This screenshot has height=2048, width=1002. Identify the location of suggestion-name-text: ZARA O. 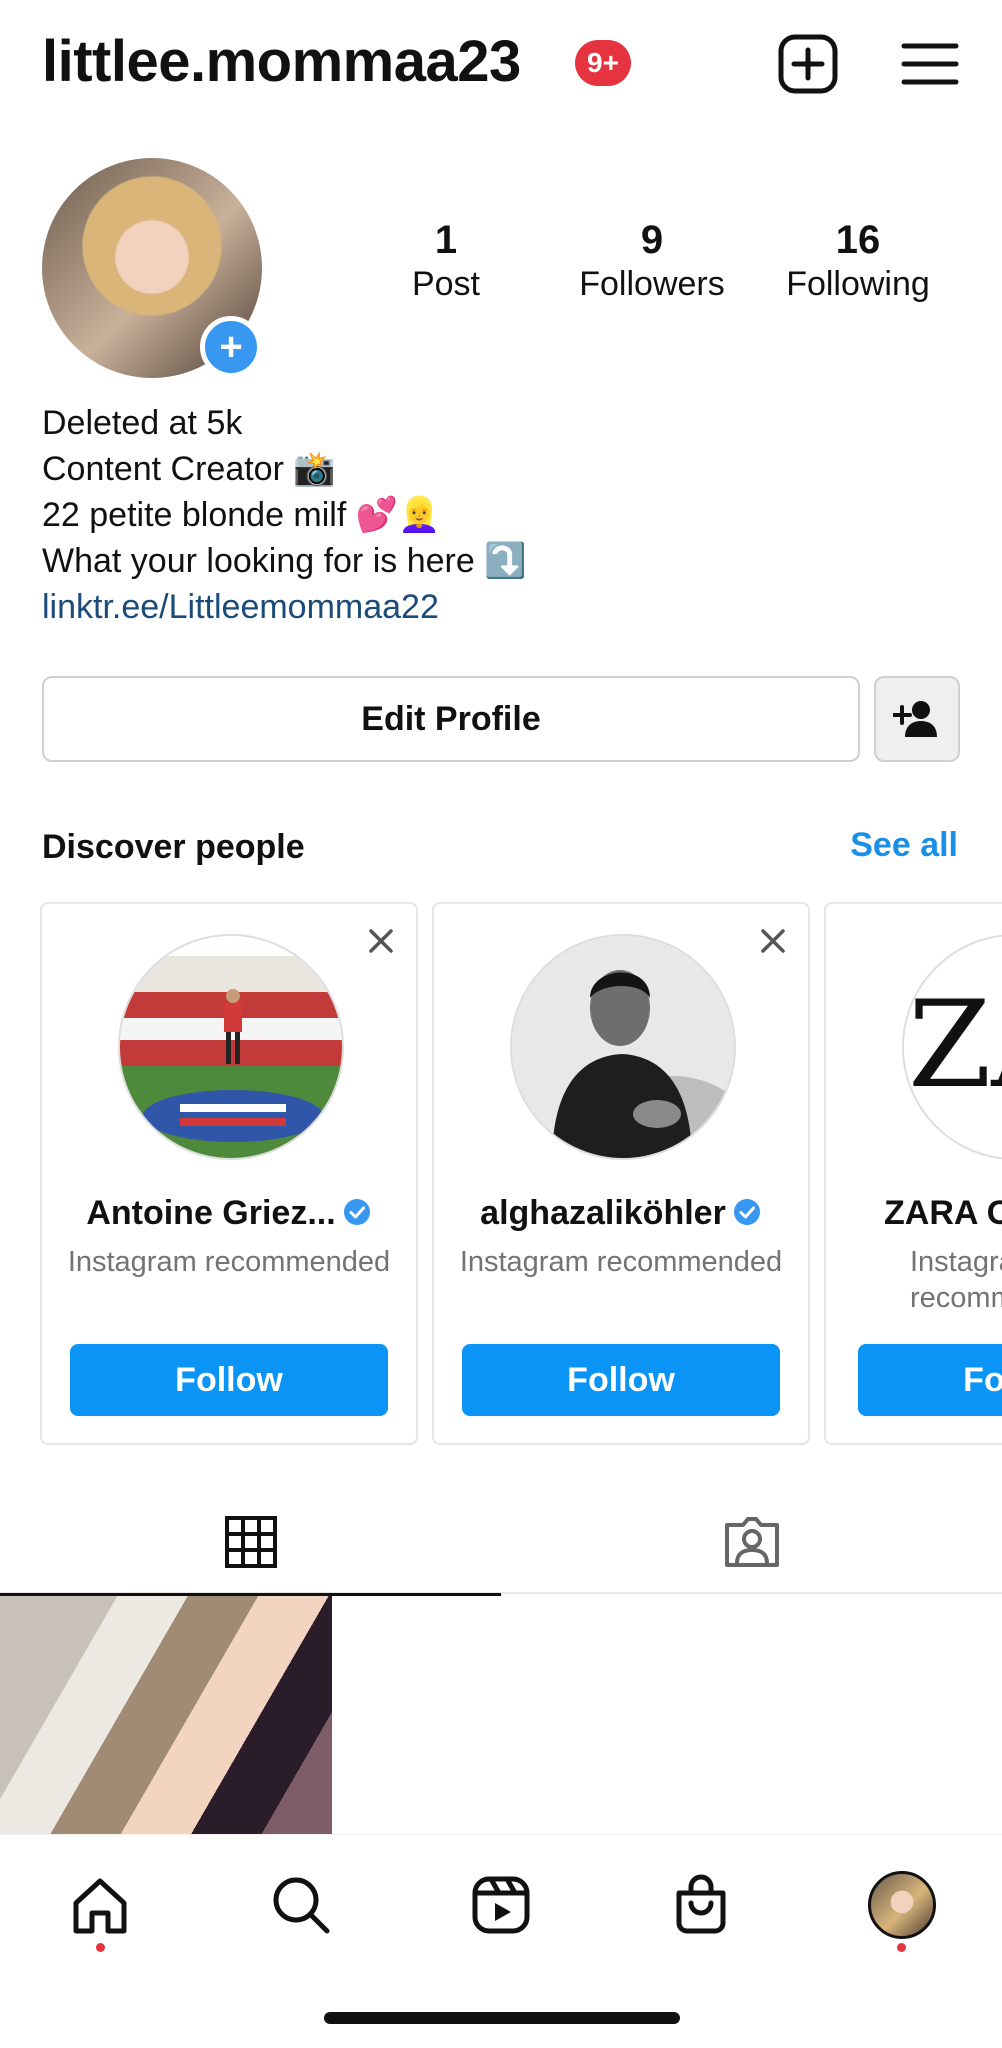
(943, 1213).